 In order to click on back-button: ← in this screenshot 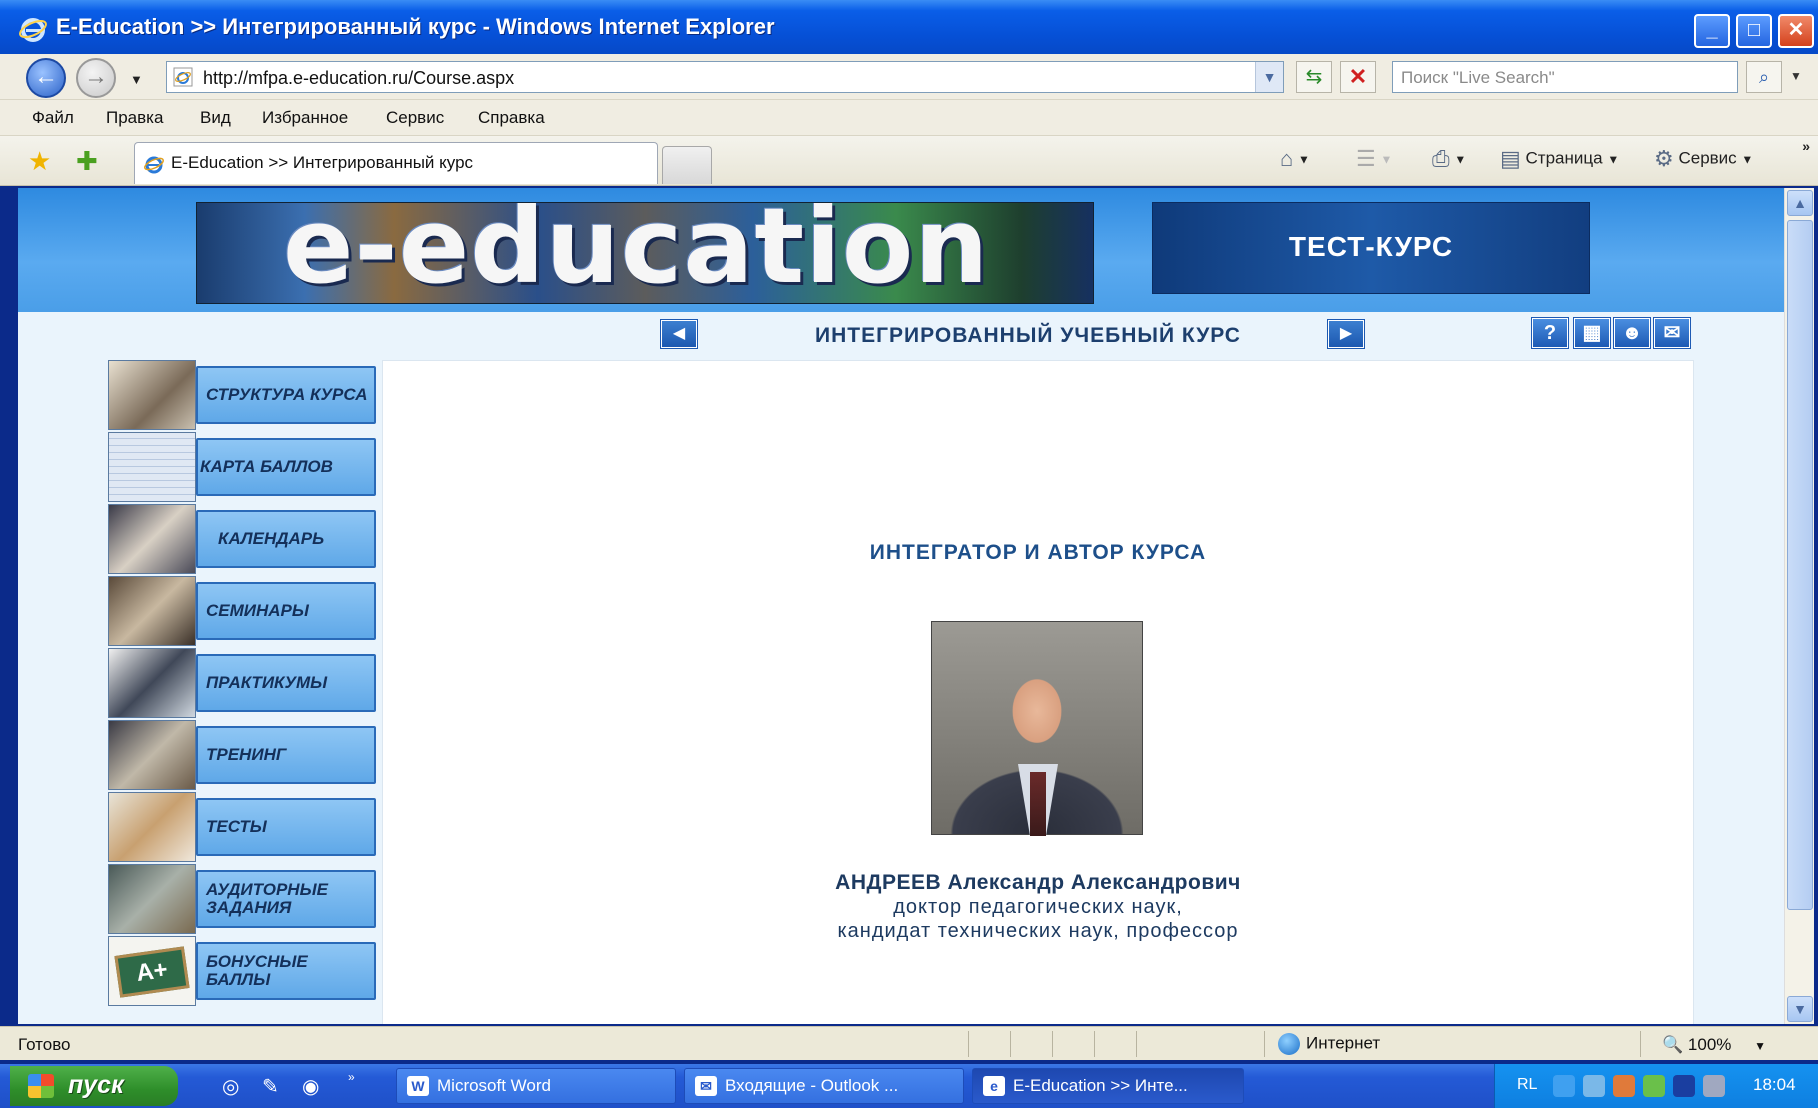, I will do `click(46, 78)`.